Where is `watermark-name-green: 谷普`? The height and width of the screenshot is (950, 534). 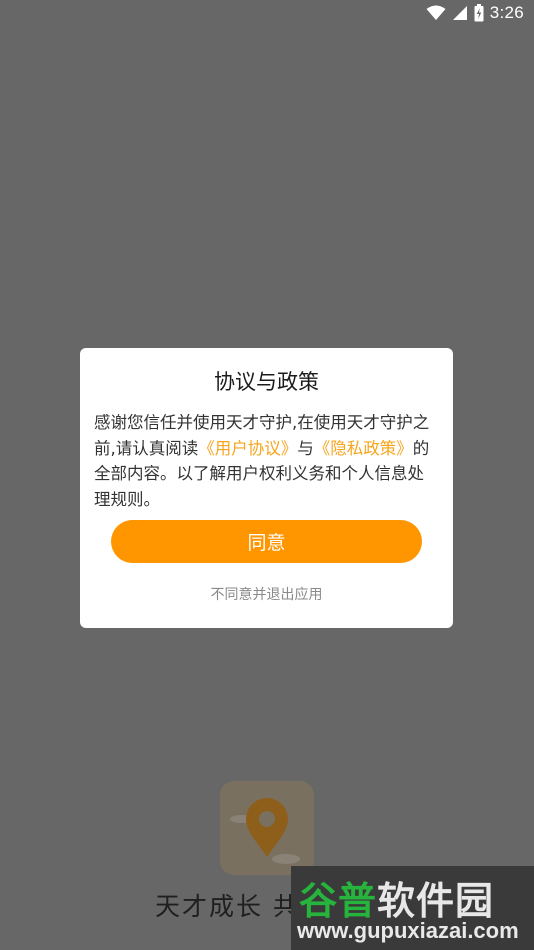 watermark-name-green: 谷普 is located at coordinates (338, 901).